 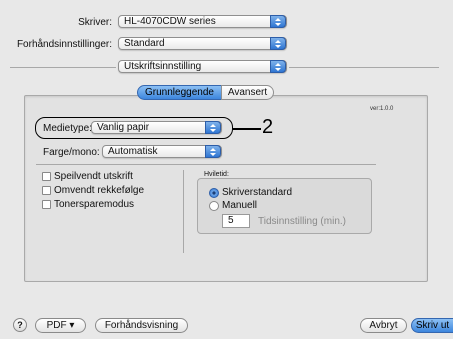 I want to click on sleep-time-label: Tidsinnstilling (min.), so click(x=302, y=221).